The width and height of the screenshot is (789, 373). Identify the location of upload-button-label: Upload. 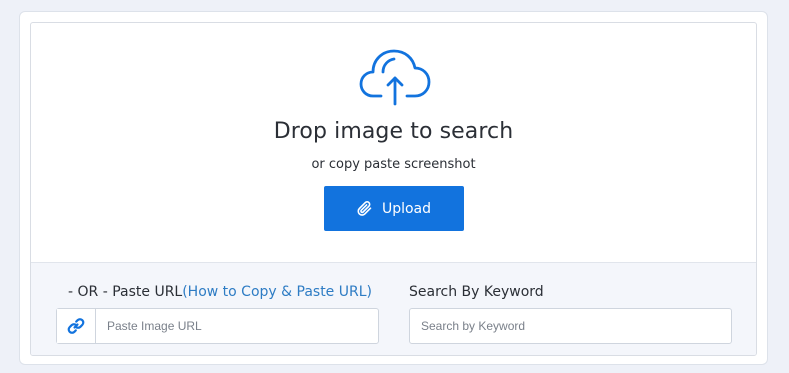
(406, 208).